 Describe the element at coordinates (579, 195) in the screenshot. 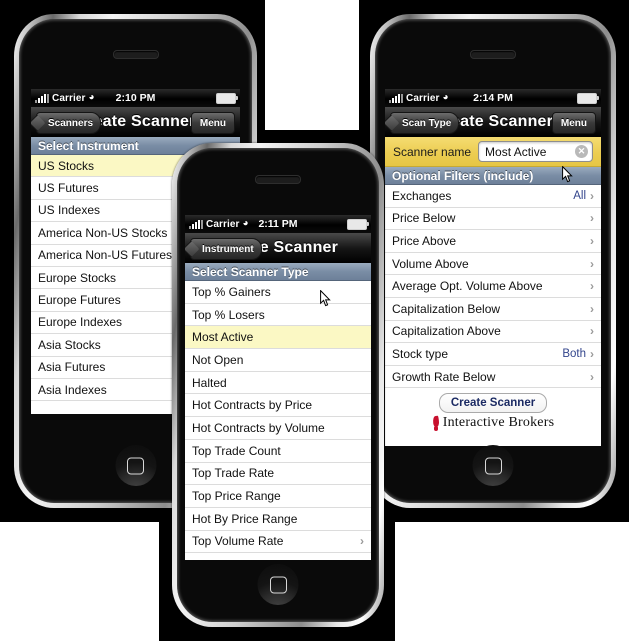

I see `list-item-value: All` at that location.